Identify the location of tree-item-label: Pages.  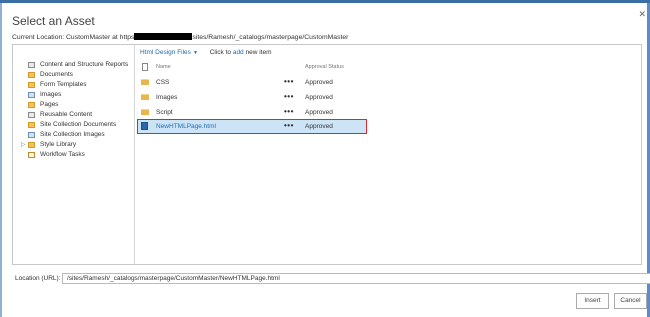
(49, 104).